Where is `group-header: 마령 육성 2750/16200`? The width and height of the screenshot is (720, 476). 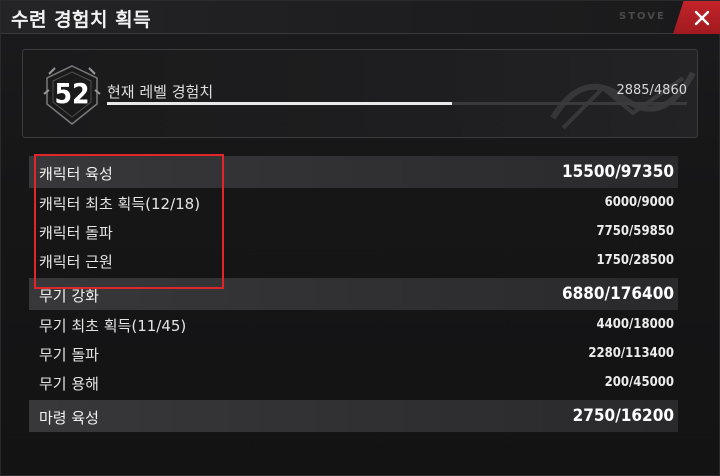 group-header: 마령 육성 2750/16200 is located at coordinates (353, 416).